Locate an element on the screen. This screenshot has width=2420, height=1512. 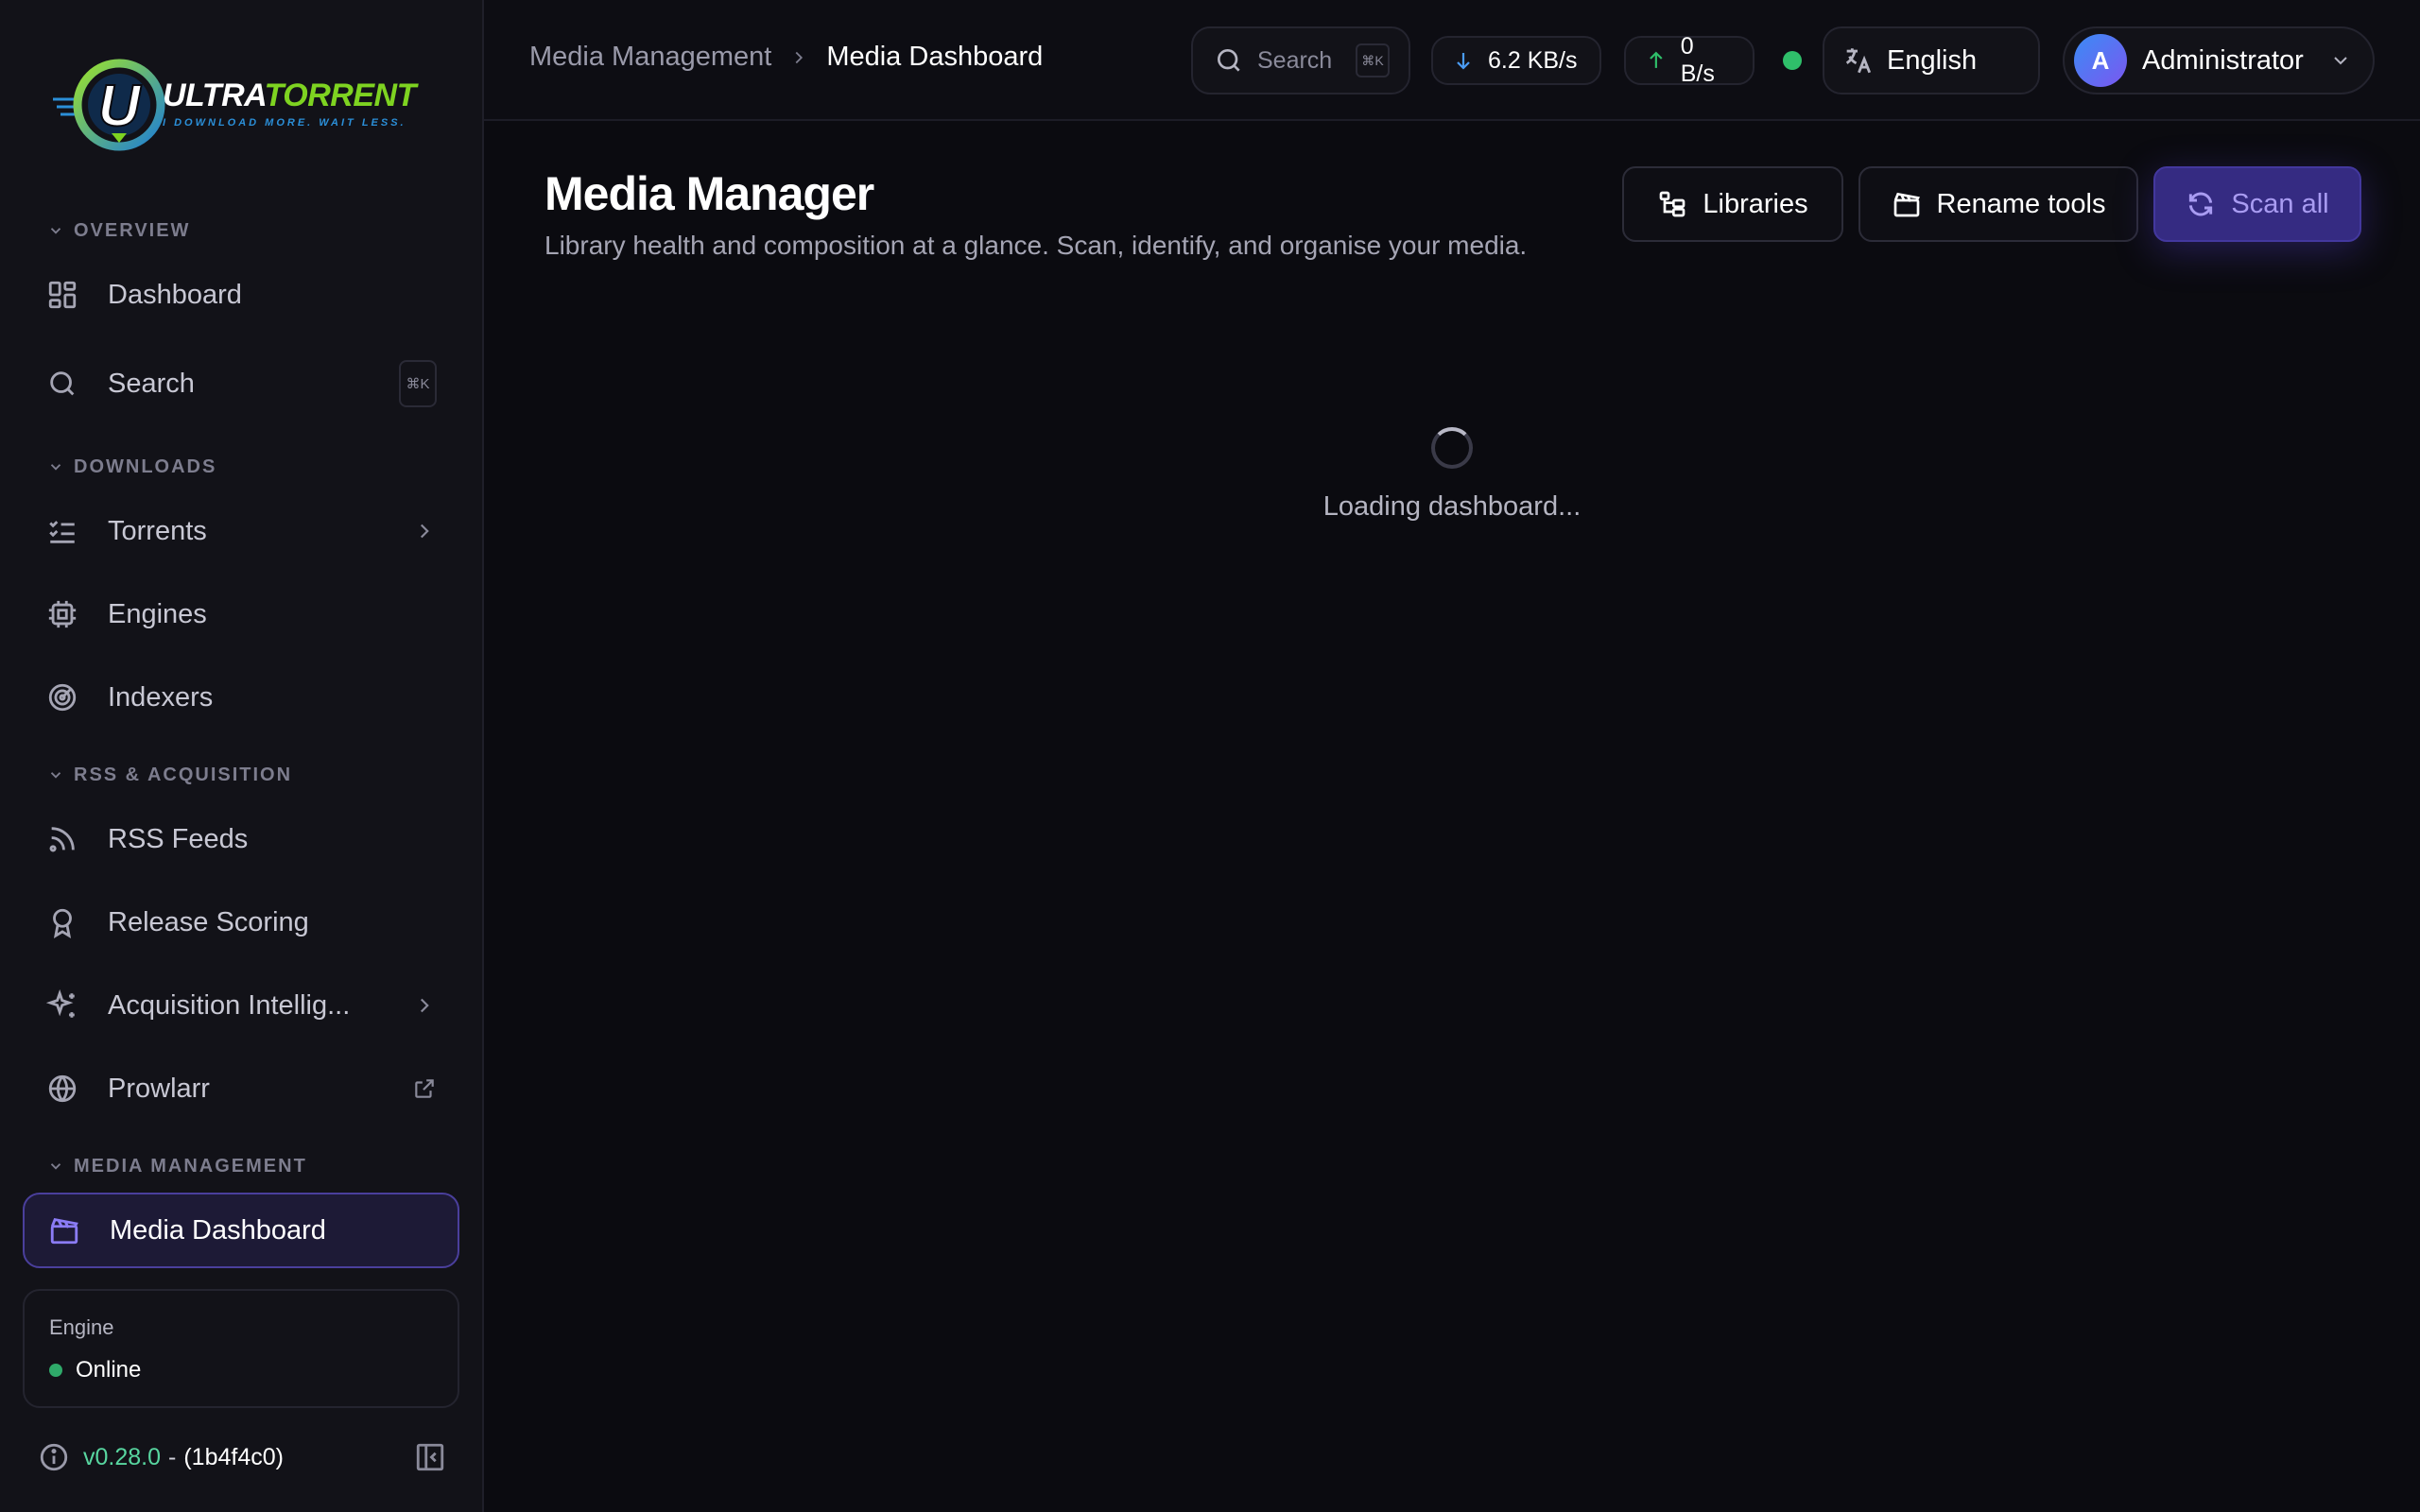
refresh-icon is located at coordinates (2201, 204).